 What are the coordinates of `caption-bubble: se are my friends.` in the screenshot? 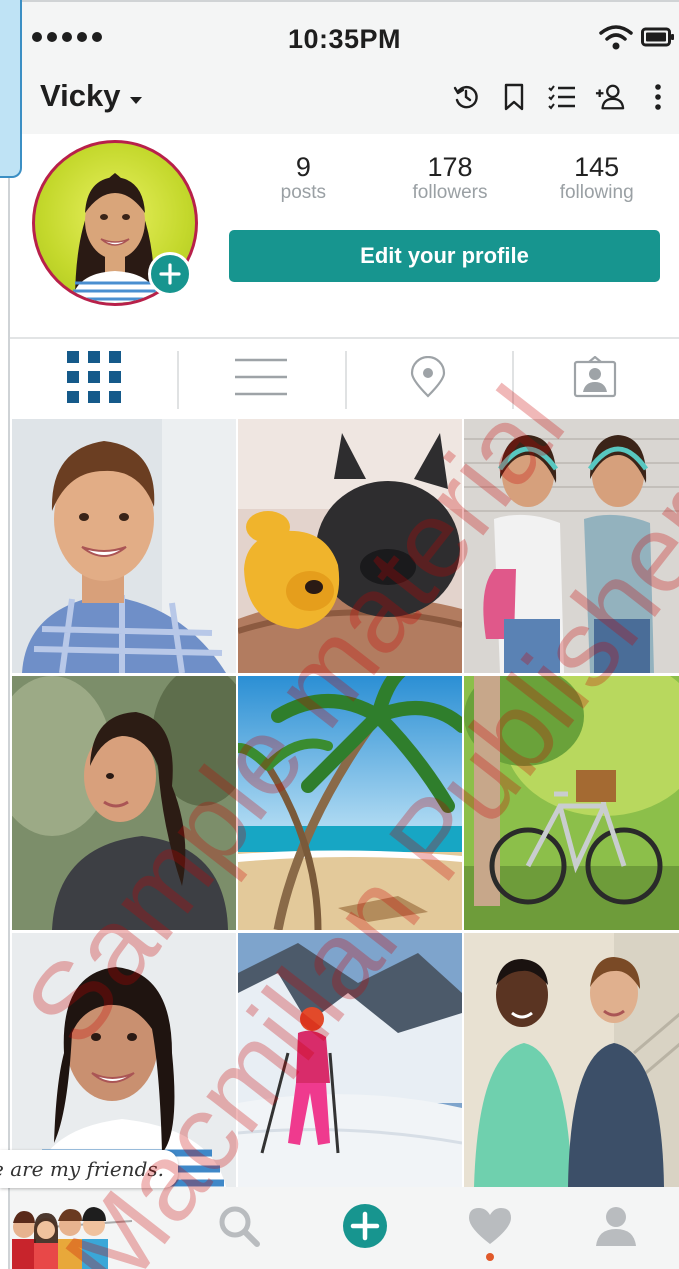 It's located at (89, 1169).